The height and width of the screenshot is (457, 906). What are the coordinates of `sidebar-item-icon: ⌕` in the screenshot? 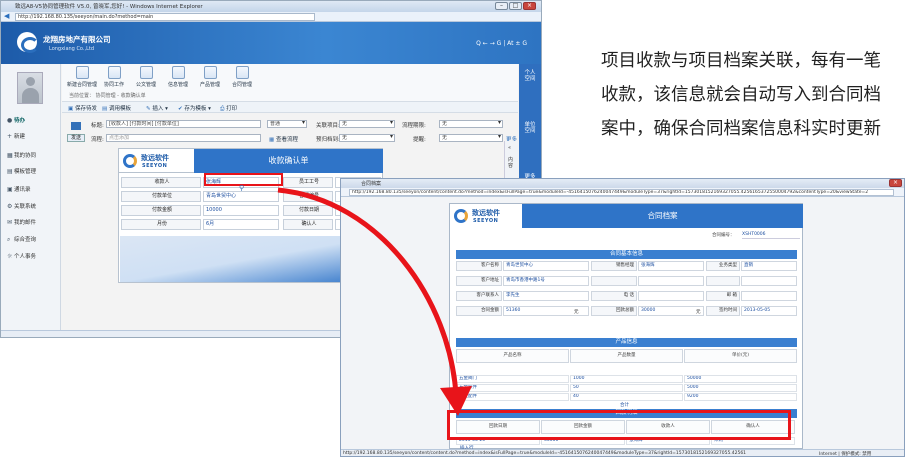 It's located at (9, 239).